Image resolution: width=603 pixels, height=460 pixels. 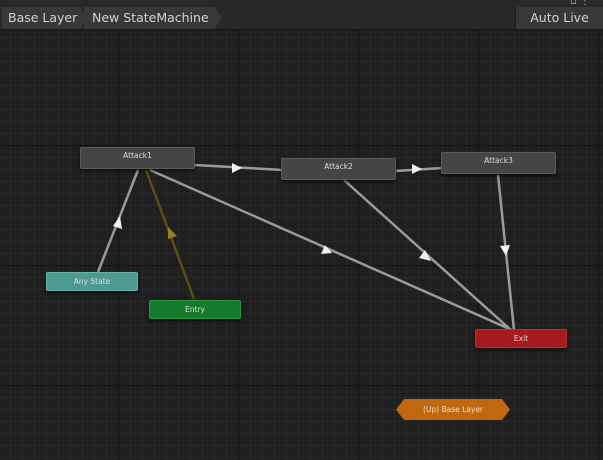 I want to click on state-label: Any State, so click(x=92, y=281).